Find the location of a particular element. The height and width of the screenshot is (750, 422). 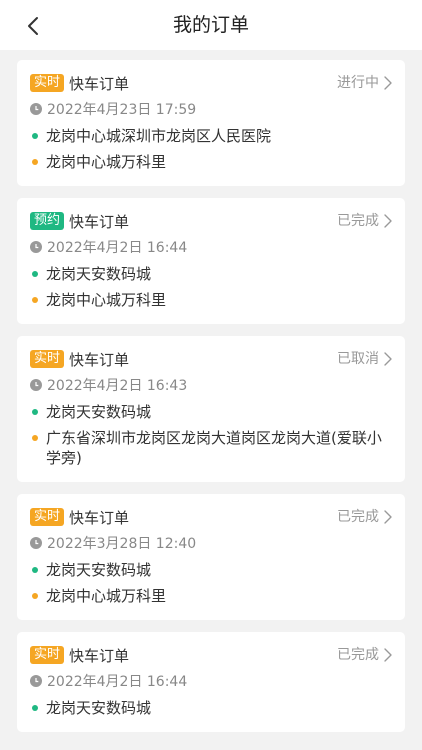

order-status: 进行中 is located at coordinates (364, 83).